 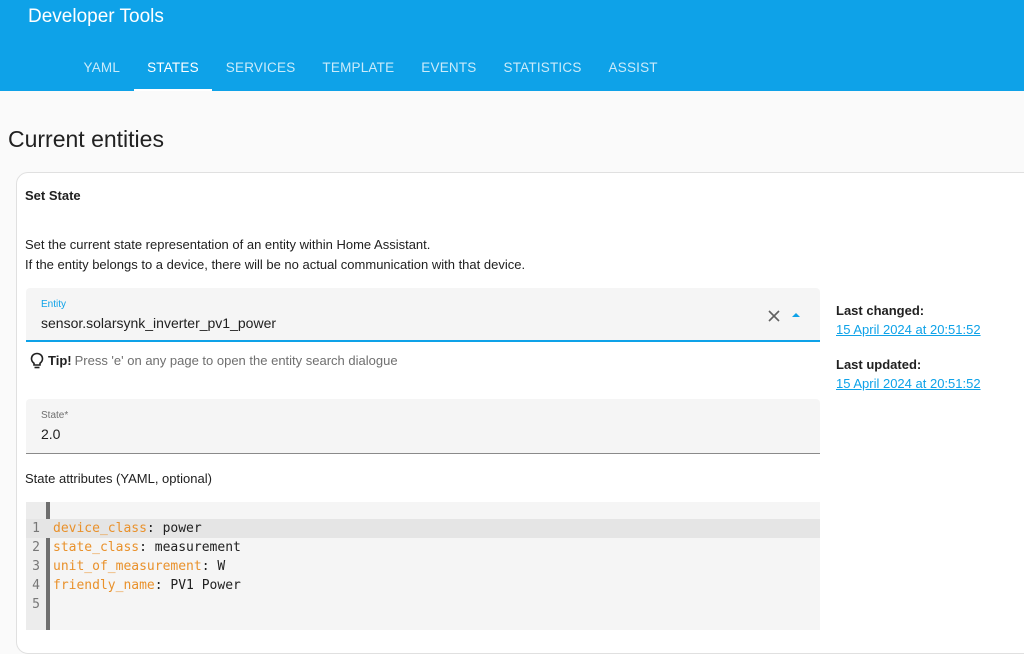 I want to click on tab-assist: ASSIST, so click(x=633, y=69).